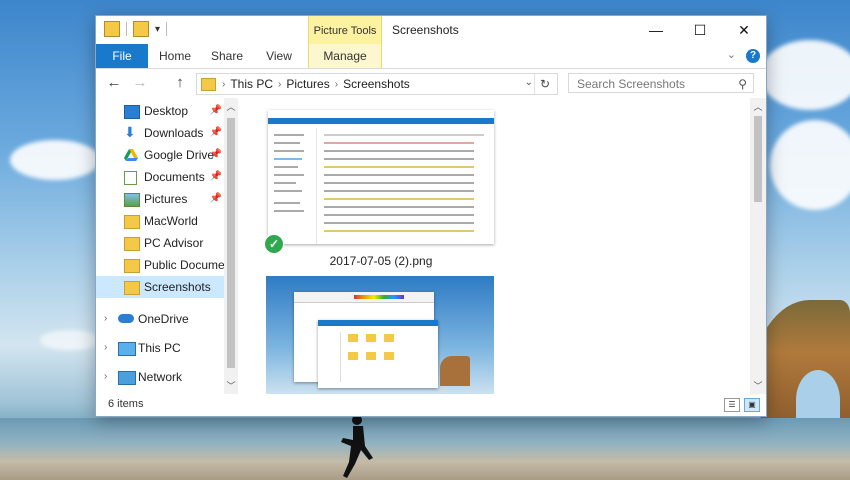 The width and height of the screenshot is (850, 480). I want to click on download-icon: ⬇, so click(130, 132).